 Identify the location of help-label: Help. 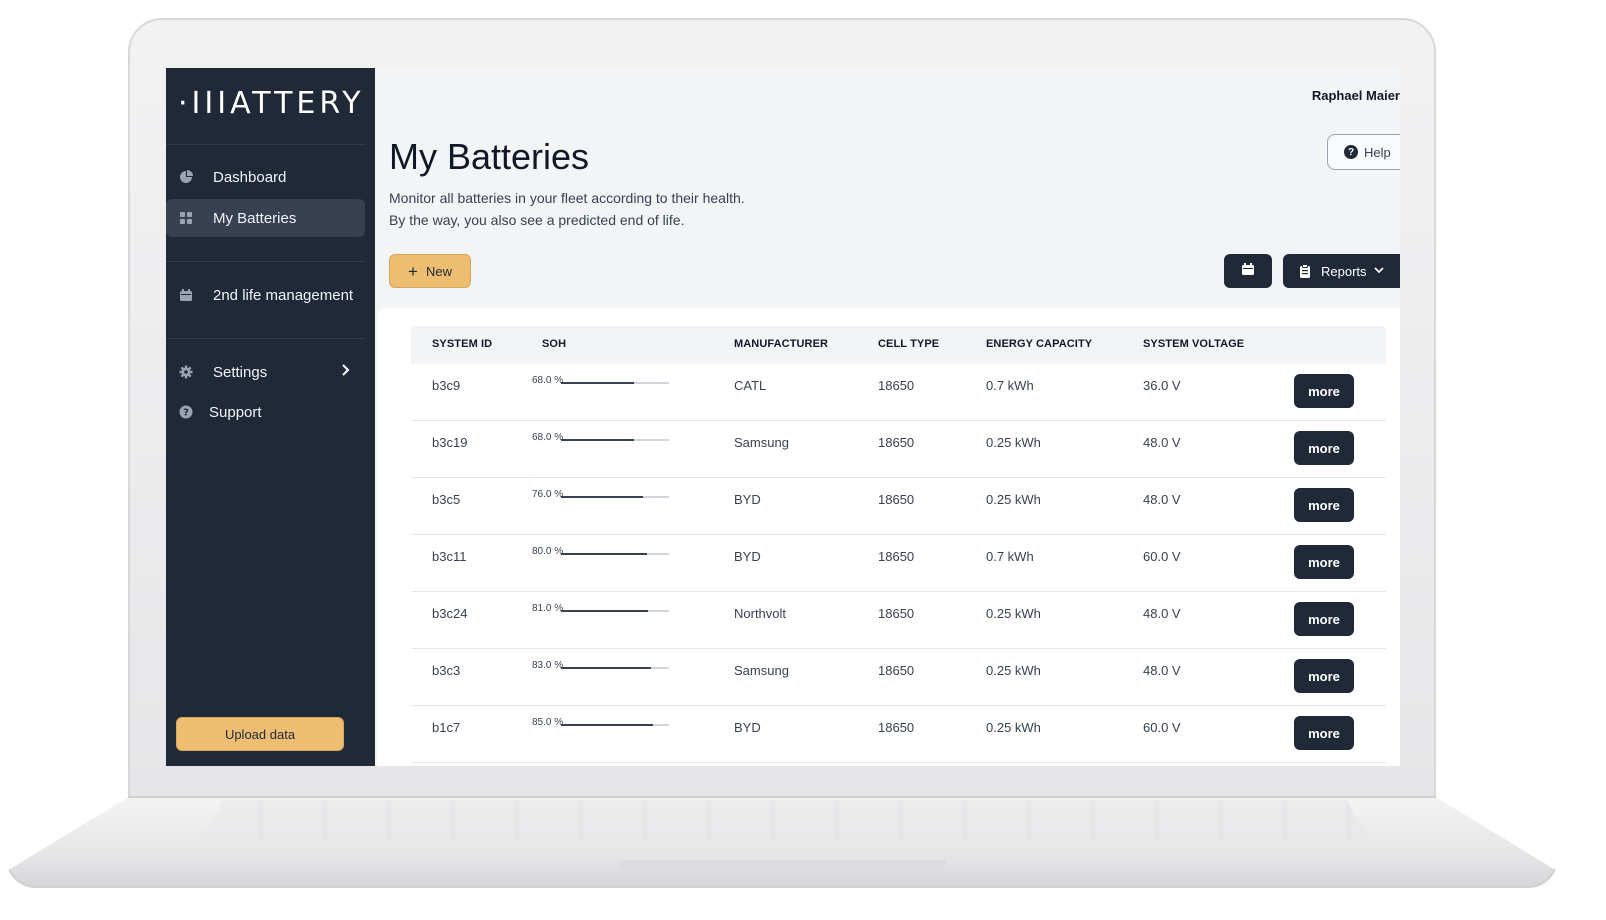
(1377, 152).